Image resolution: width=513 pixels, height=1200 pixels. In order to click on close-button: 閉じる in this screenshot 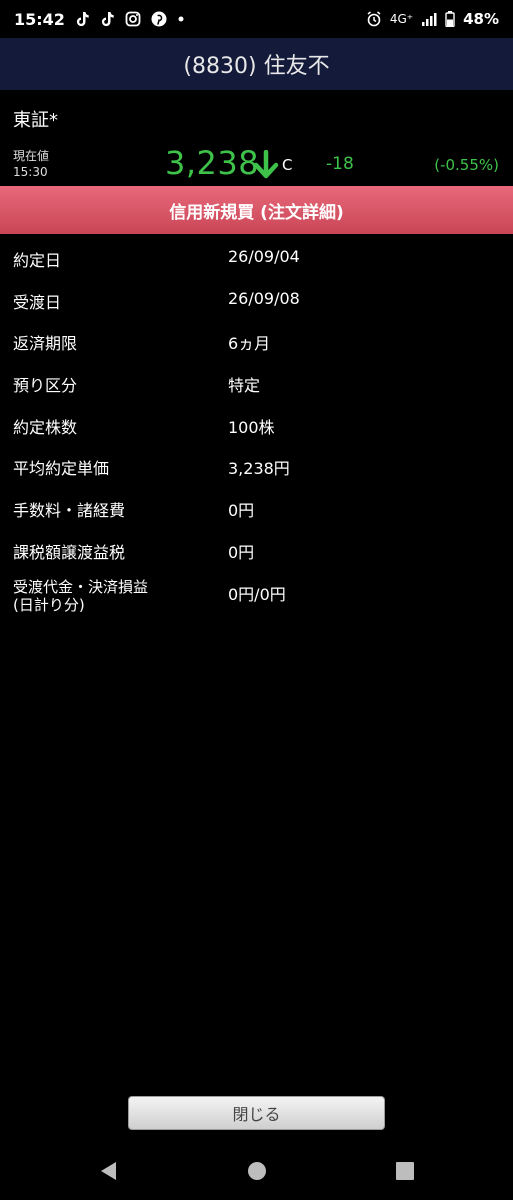, I will do `click(256, 1113)`.